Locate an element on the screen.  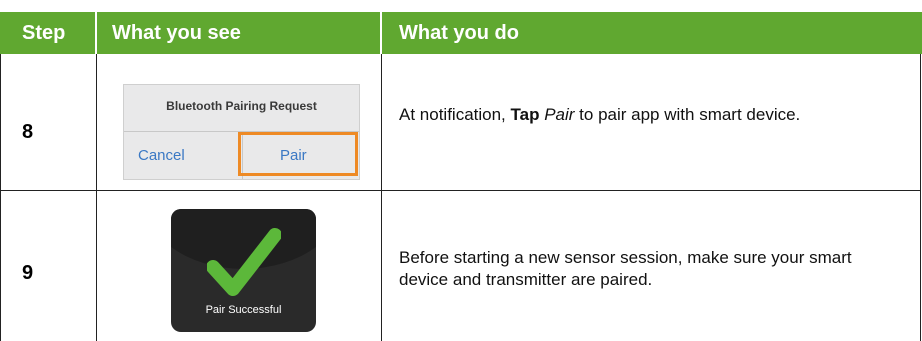
table-header: Step What you see What you do is located at coordinates (461, 33).